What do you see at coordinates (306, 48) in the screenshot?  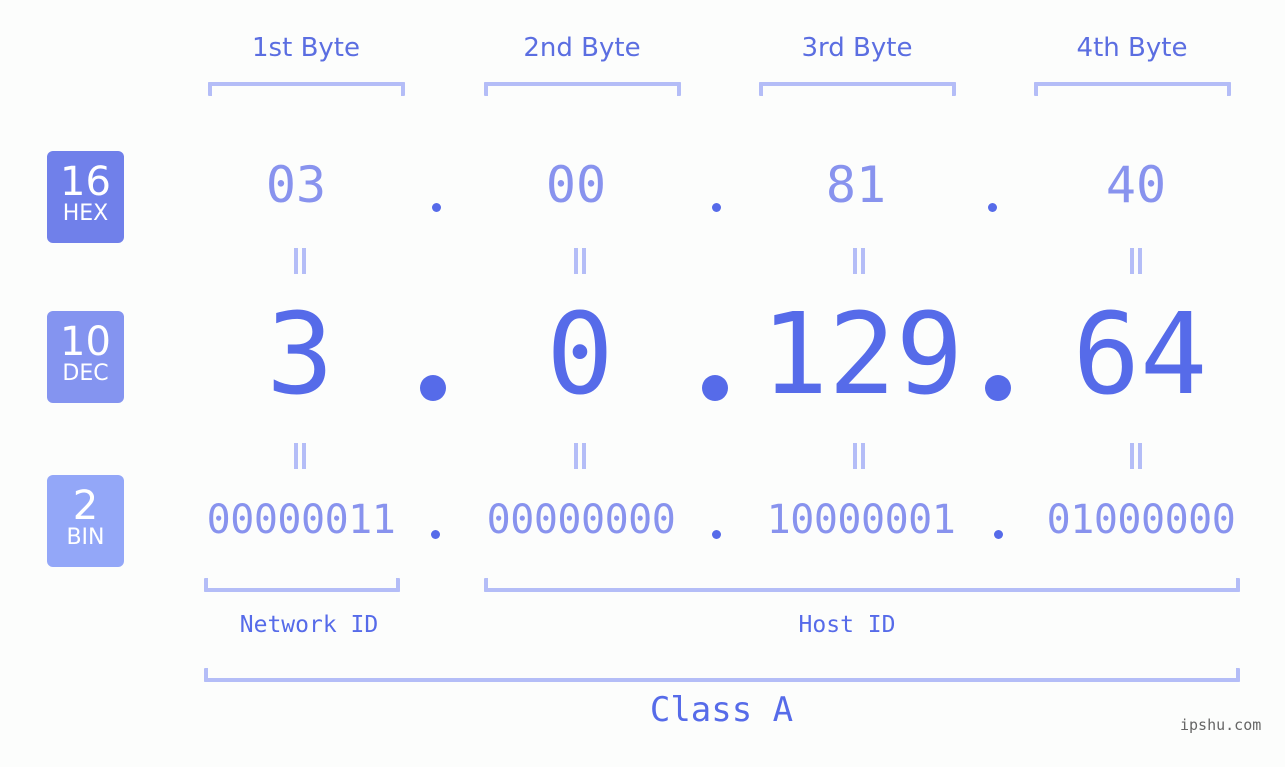 I see `byte-header-1: 1st Byte` at bounding box center [306, 48].